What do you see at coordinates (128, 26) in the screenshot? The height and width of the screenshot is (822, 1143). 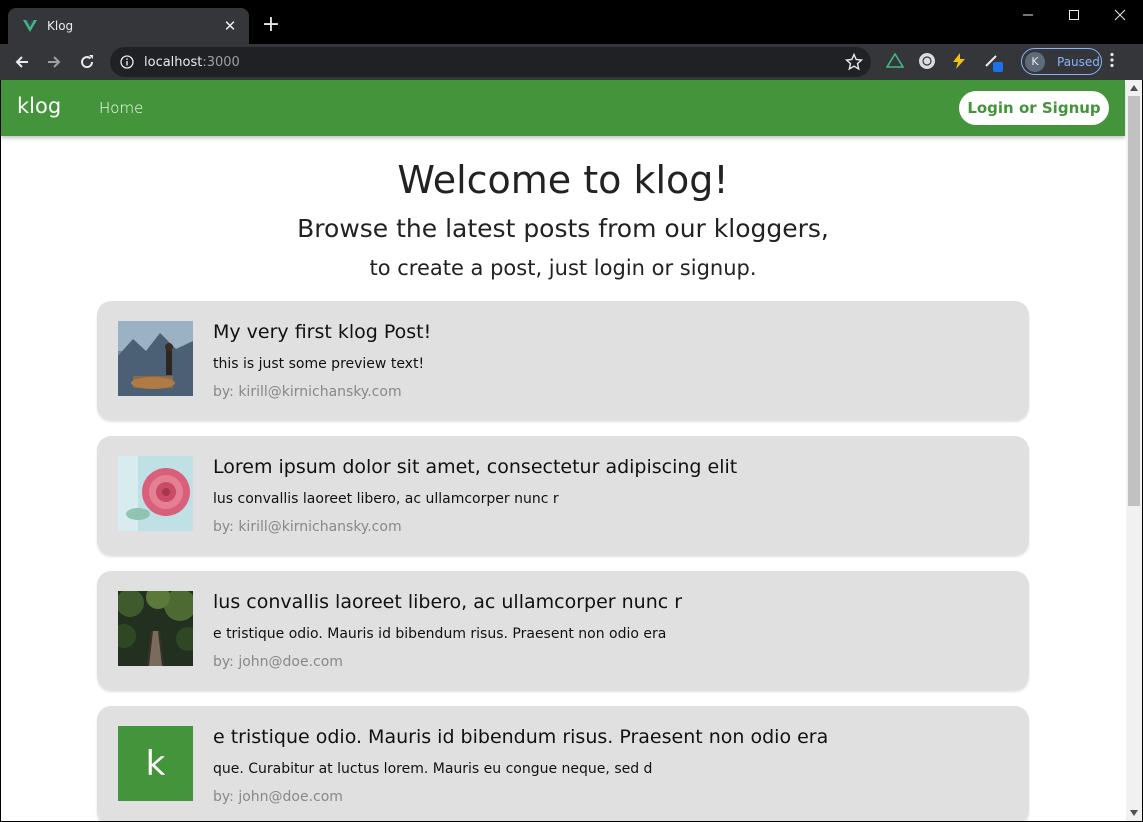 I see `browser-tab: Klog ✕` at bounding box center [128, 26].